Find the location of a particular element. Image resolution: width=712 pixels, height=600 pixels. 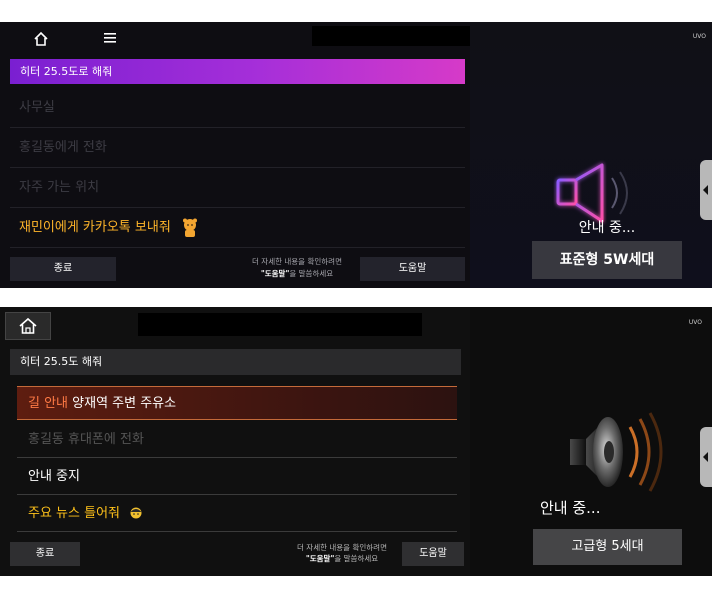

voice-command-bar: 히터 25.5도로 해줘 is located at coordinates (237, 71).